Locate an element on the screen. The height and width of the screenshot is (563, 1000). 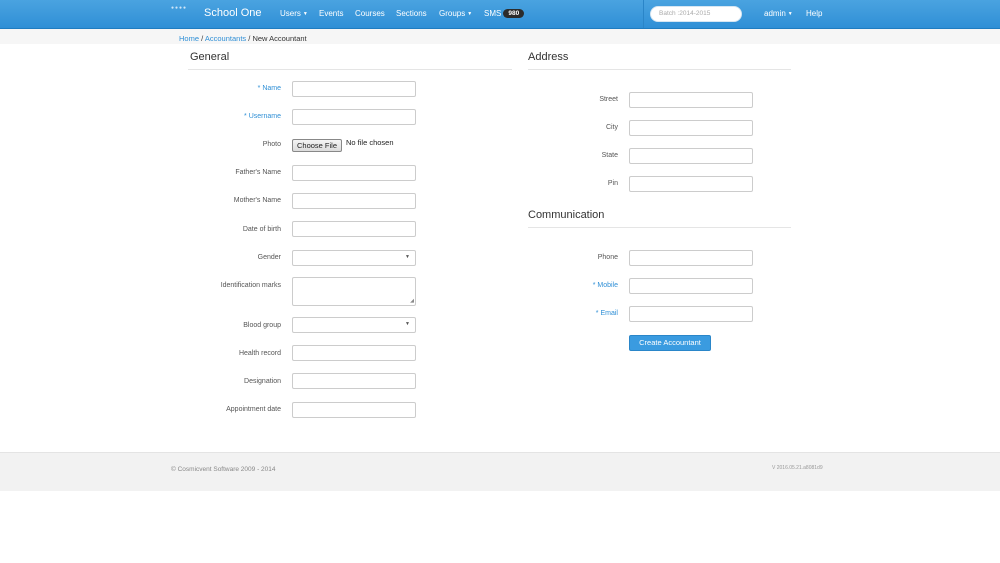
nav-sms: SMS 980 is located at coordinates (504, 13).